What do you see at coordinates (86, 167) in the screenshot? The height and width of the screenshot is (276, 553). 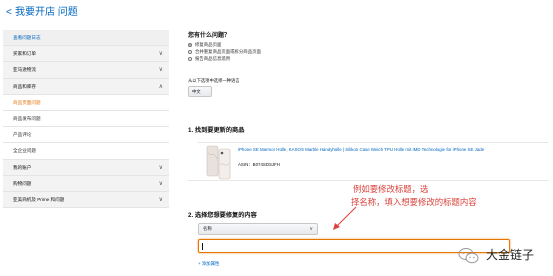 I see `sidebar-item-my-account: 我的账户 ∨` at bounding box center [86, 167].